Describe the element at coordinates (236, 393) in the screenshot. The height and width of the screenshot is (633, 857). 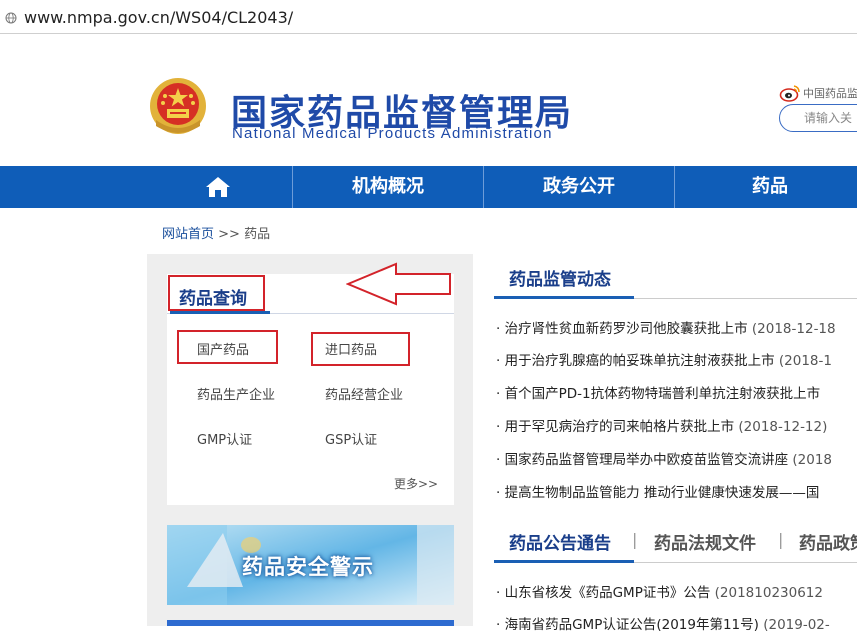
I see `link-drug-manufacturers: 药品生产企业` at that location.